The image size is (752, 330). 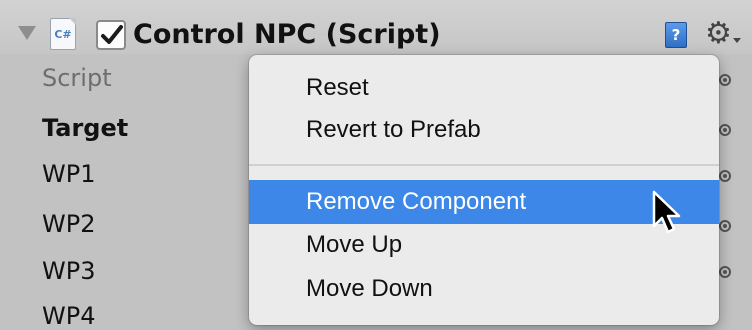 I want to click on menu-separator, so click(x=484, y=165).